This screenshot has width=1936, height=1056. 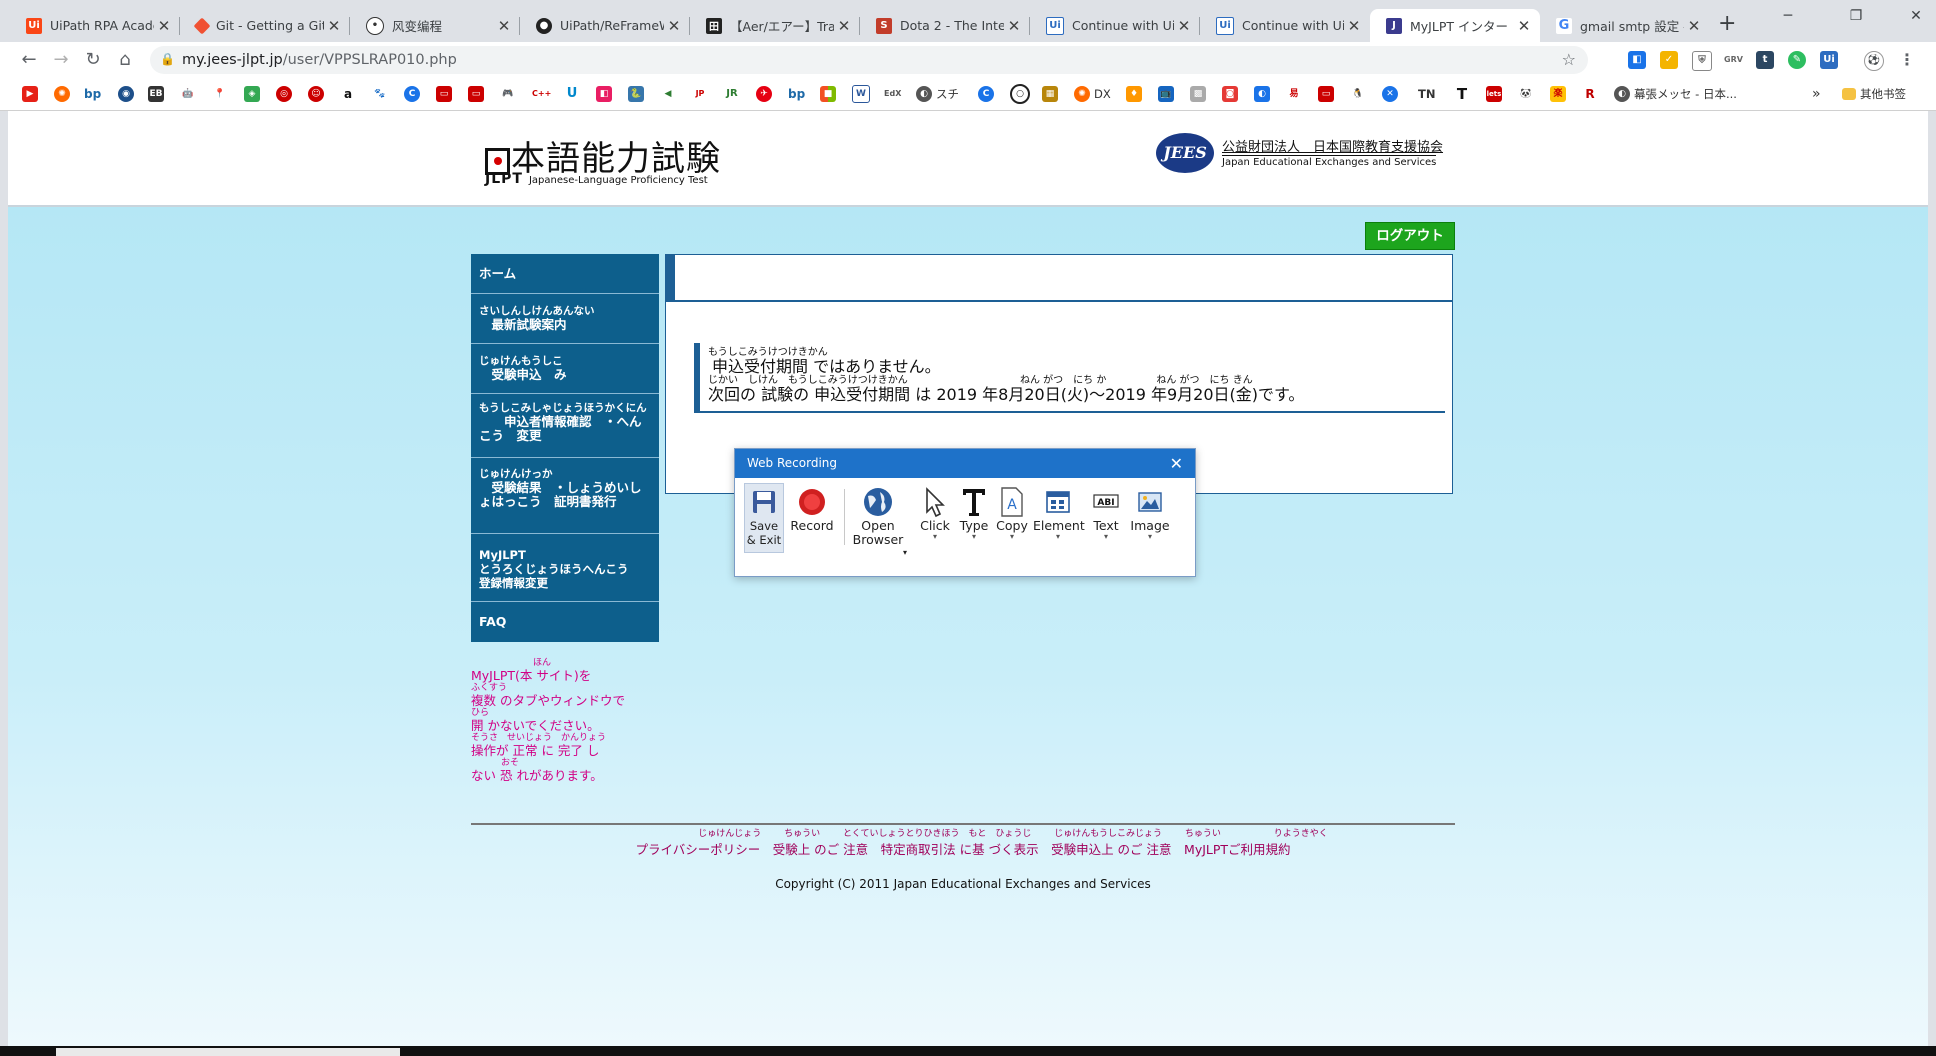 I want to click on extension-icon: GRV, so click(x=1733, y=60).